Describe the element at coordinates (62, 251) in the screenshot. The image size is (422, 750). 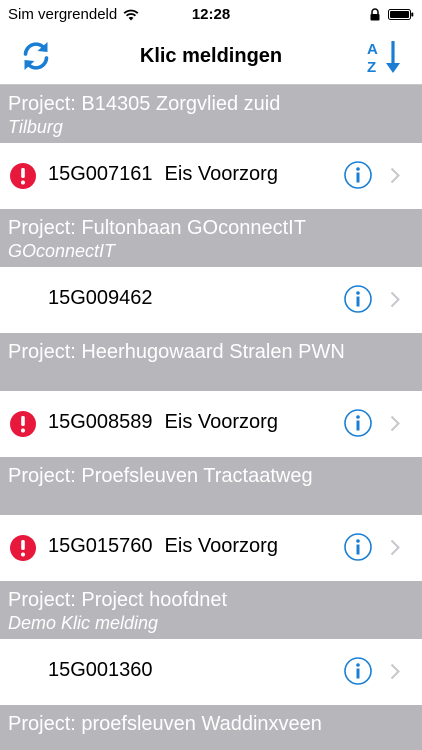
I see `section-subtitle: GOconnectIT` at that location.